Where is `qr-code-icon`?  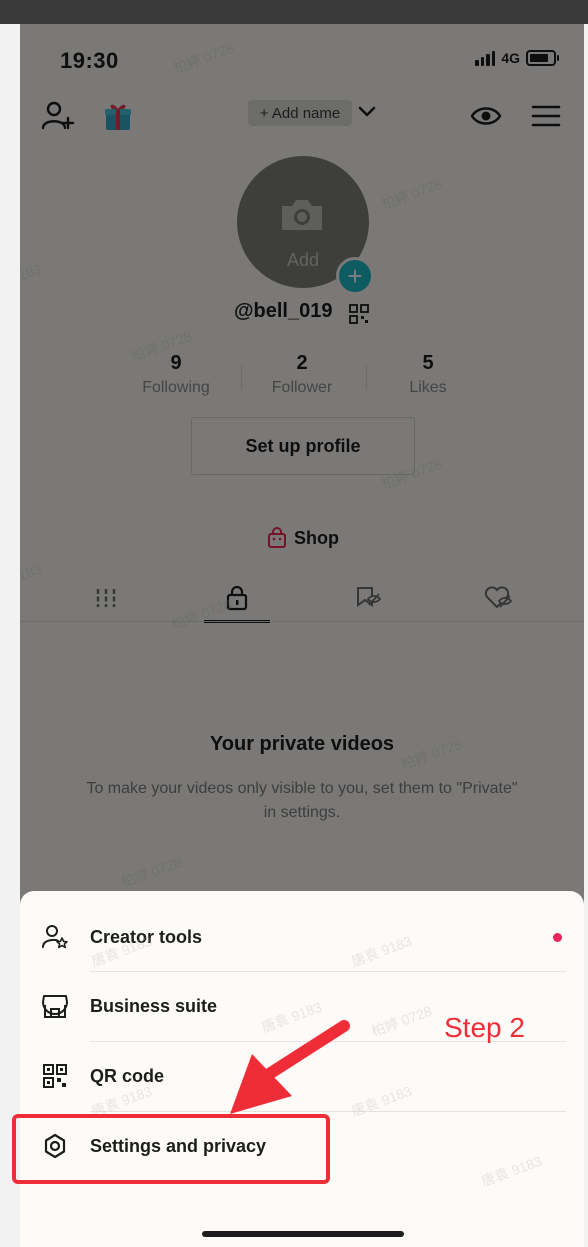 qr-code-icon is located at coordinates (55, 1076).